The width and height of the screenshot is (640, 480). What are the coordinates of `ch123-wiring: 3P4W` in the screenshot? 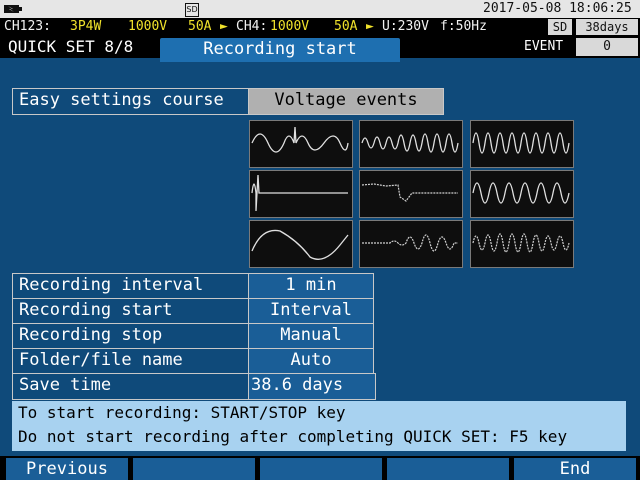 It's located at (86, 26).